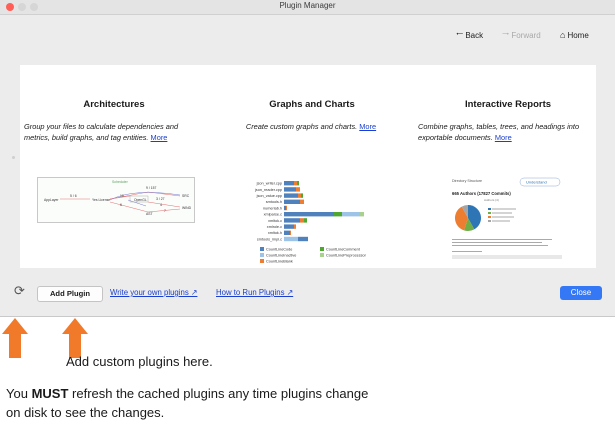 This screenshot has width=615, height=429. I want to click on arch-edge-label: 9 / 157, so click(151, 188).